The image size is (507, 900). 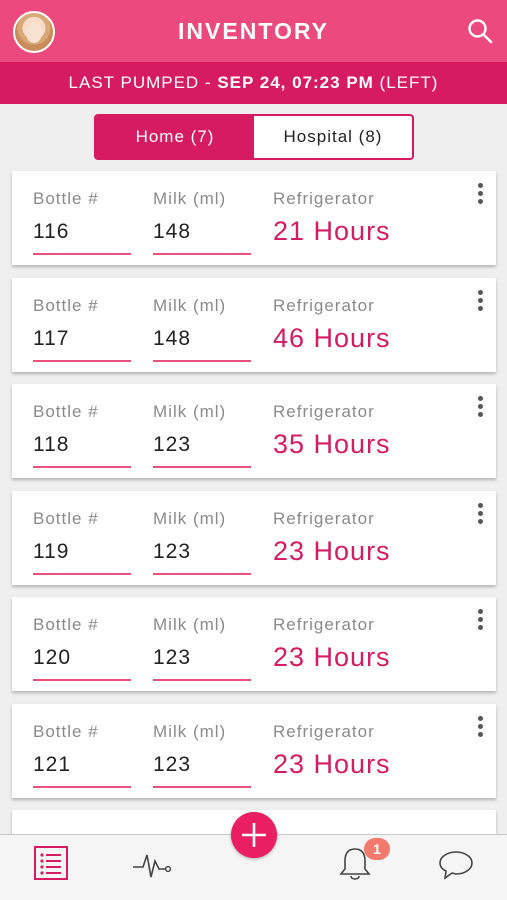 I want to click on bottle-number: 121, so click(x=52, y=765).